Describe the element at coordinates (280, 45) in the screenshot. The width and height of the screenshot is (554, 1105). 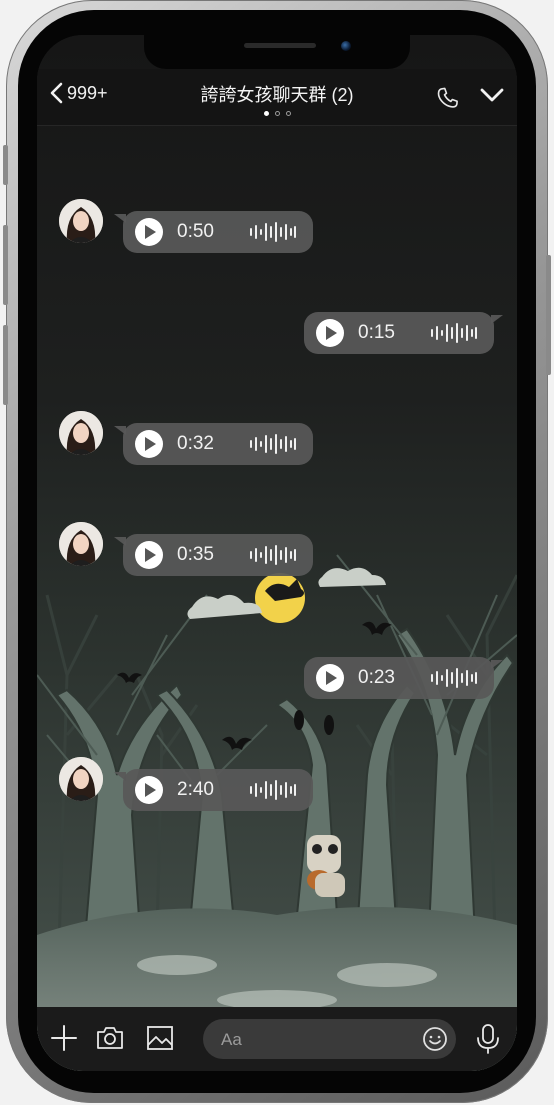
I see `earpiece-speaker` at that location.